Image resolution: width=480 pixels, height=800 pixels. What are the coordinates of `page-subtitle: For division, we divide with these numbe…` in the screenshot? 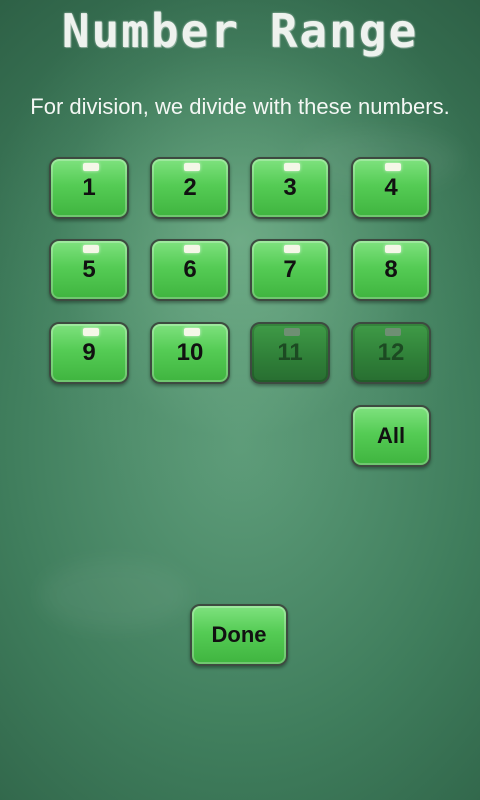 It's located at (240, 106).